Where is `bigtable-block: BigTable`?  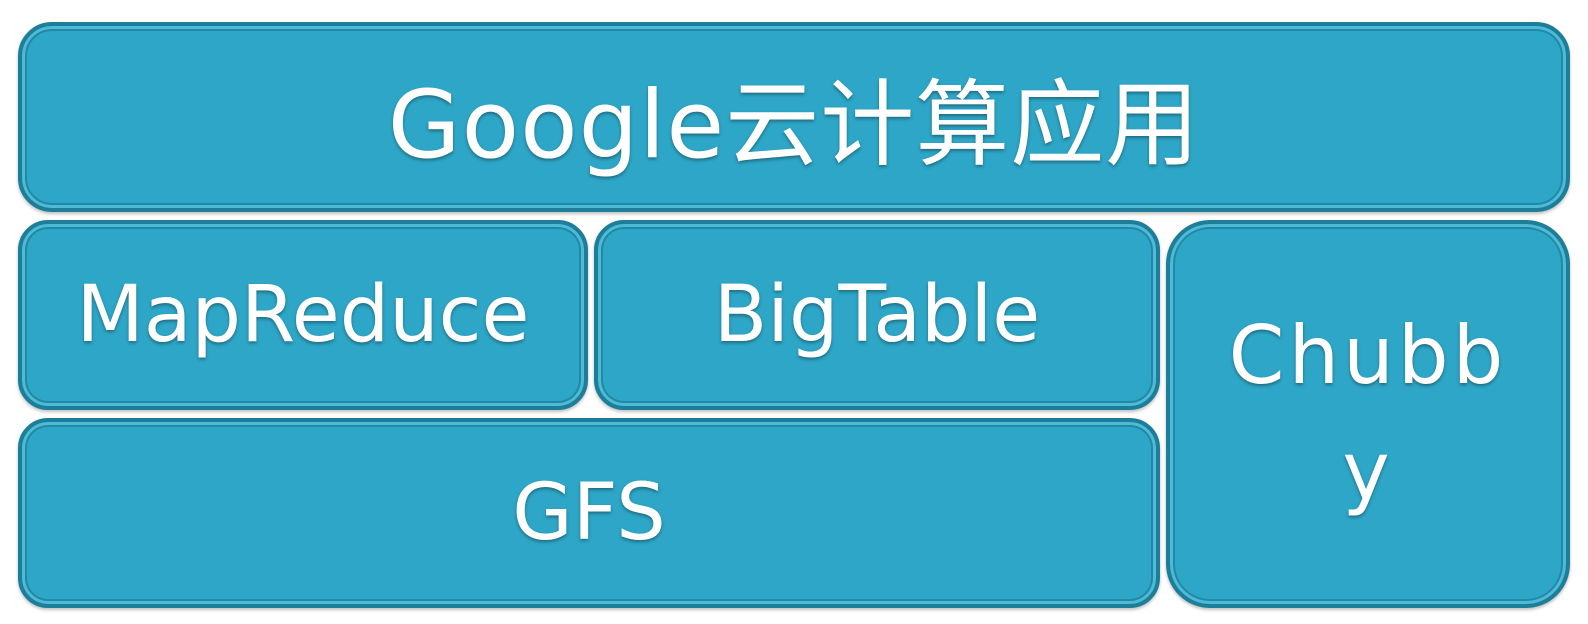 bigtable-block: BigTable is located at coordinates (877, 315).